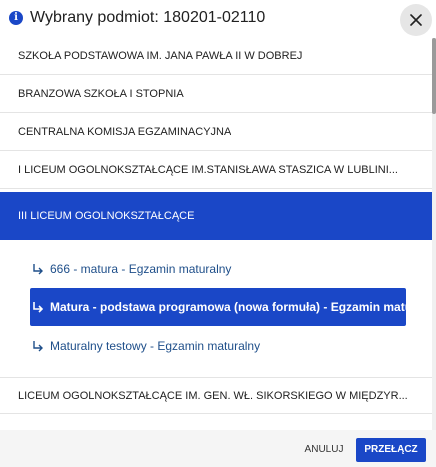 This screenshot has height=467, width=436. I want to click on dialog-footer: ANULUJ PRZEŁĄCZ, so click(218, 448).